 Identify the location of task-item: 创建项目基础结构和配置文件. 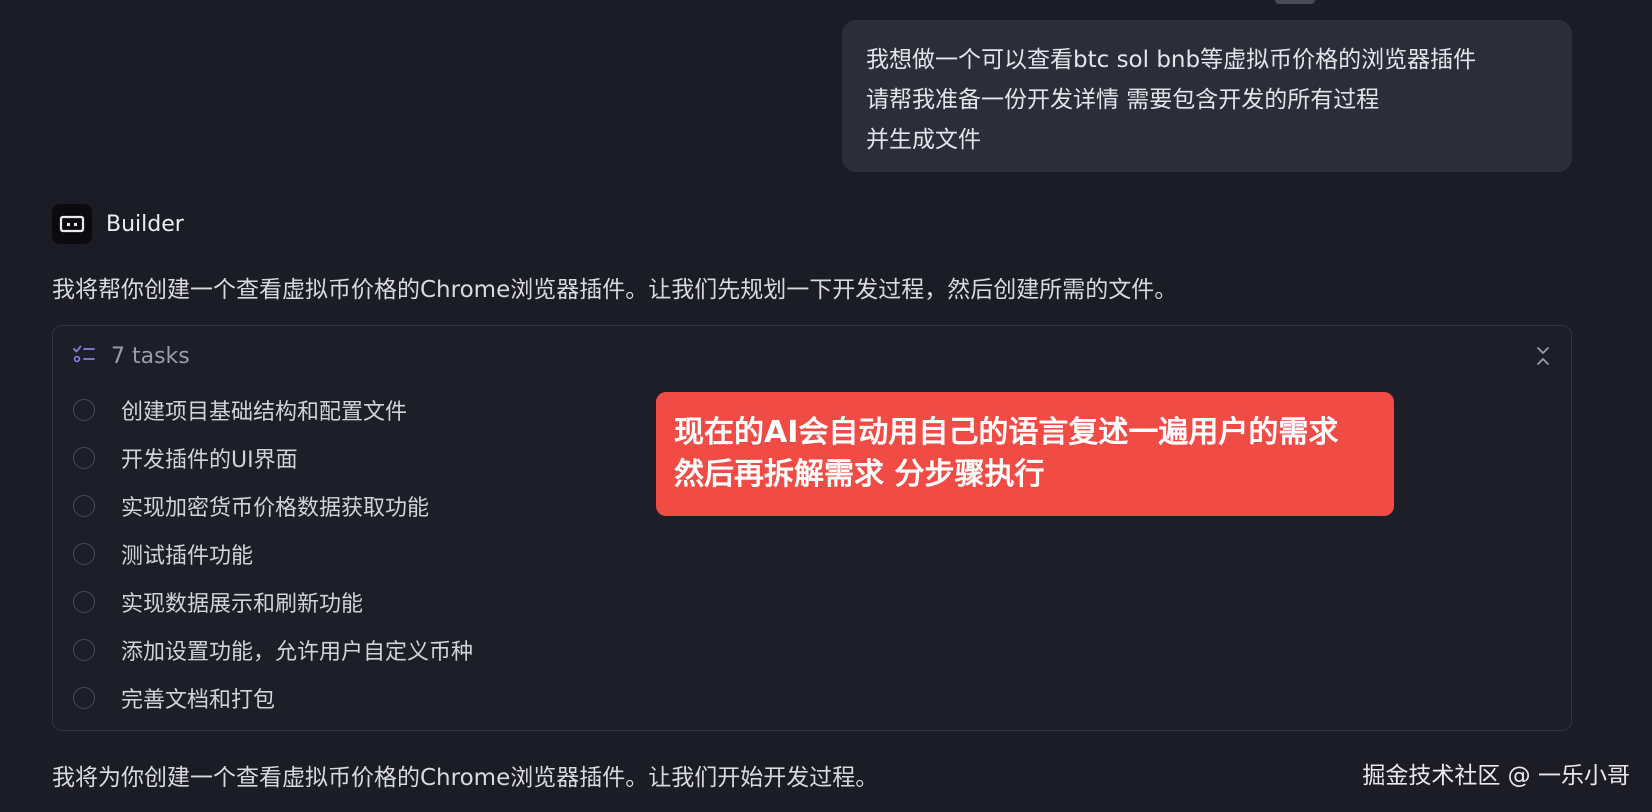
(273, 410).